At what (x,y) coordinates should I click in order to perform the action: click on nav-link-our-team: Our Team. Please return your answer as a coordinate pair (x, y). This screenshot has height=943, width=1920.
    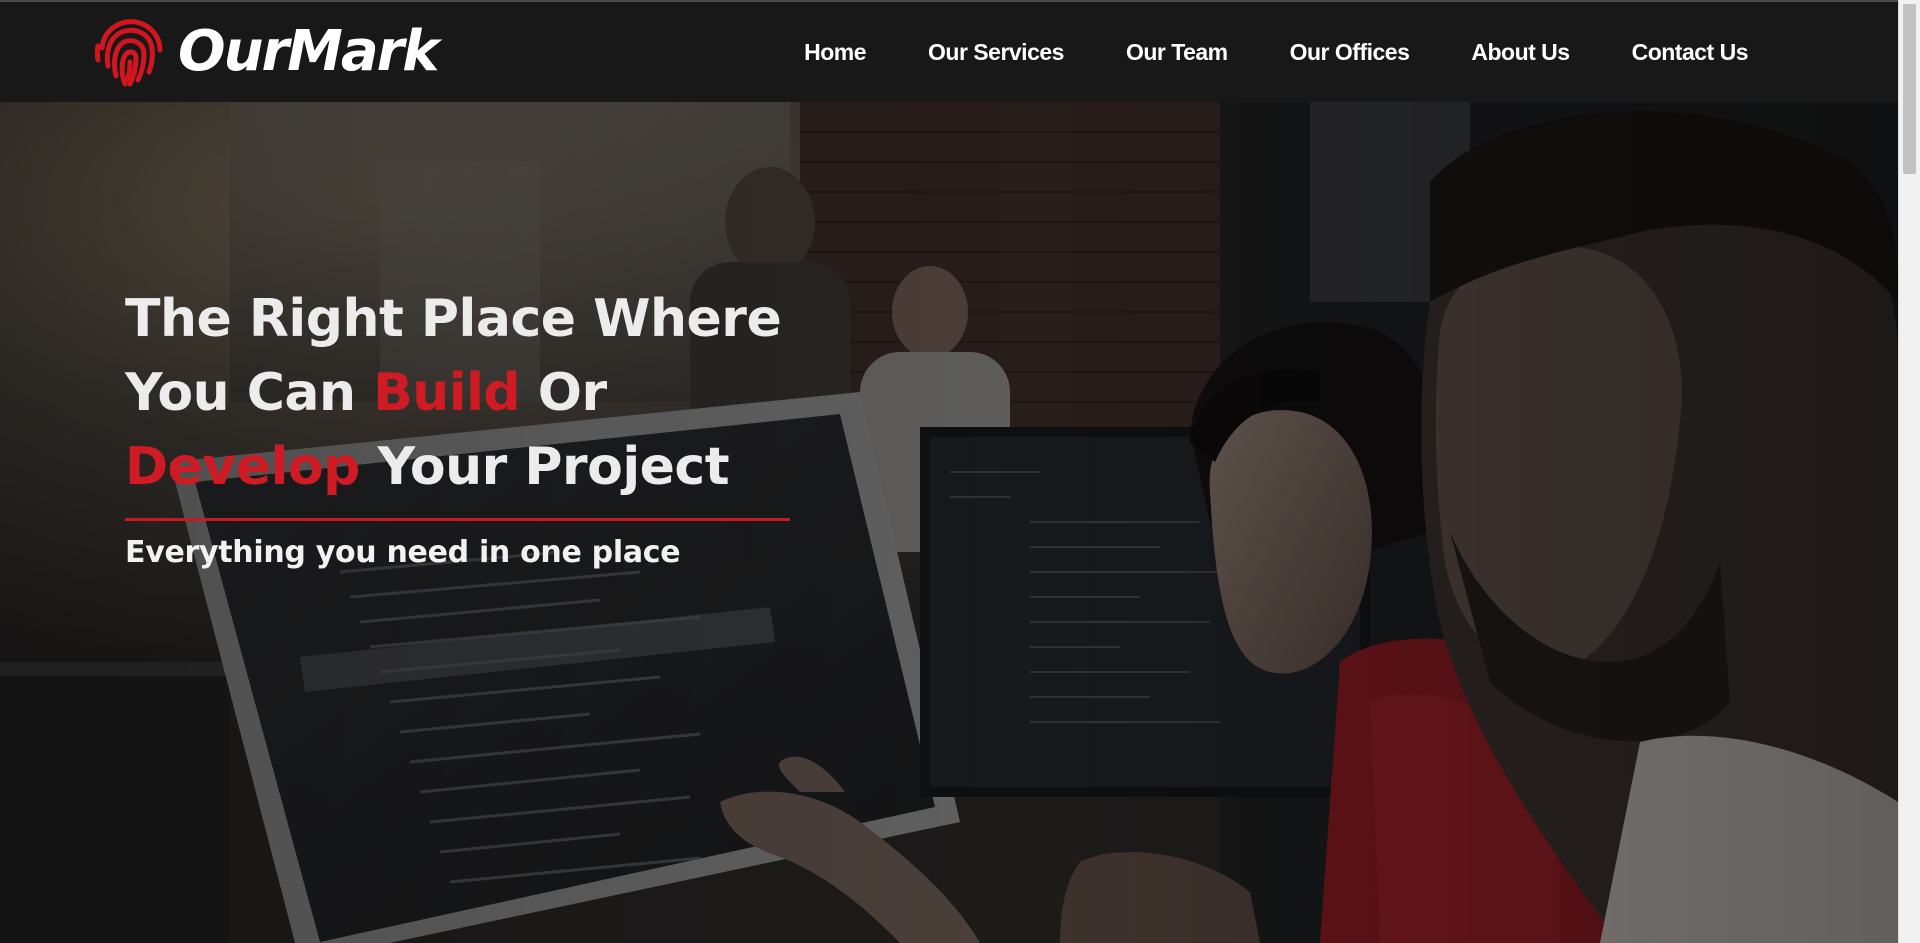
    Looking at the image, I should click on (1177, 52).